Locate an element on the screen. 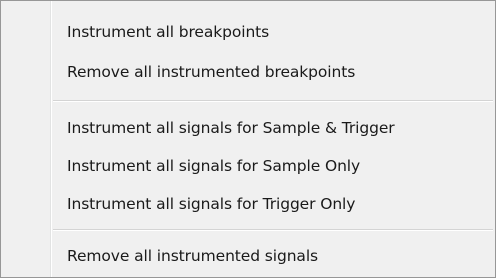  menu-item-instrument-signals-trigger-only: Instrument all signals for Trigger Only is located at coordinates (273, 205).